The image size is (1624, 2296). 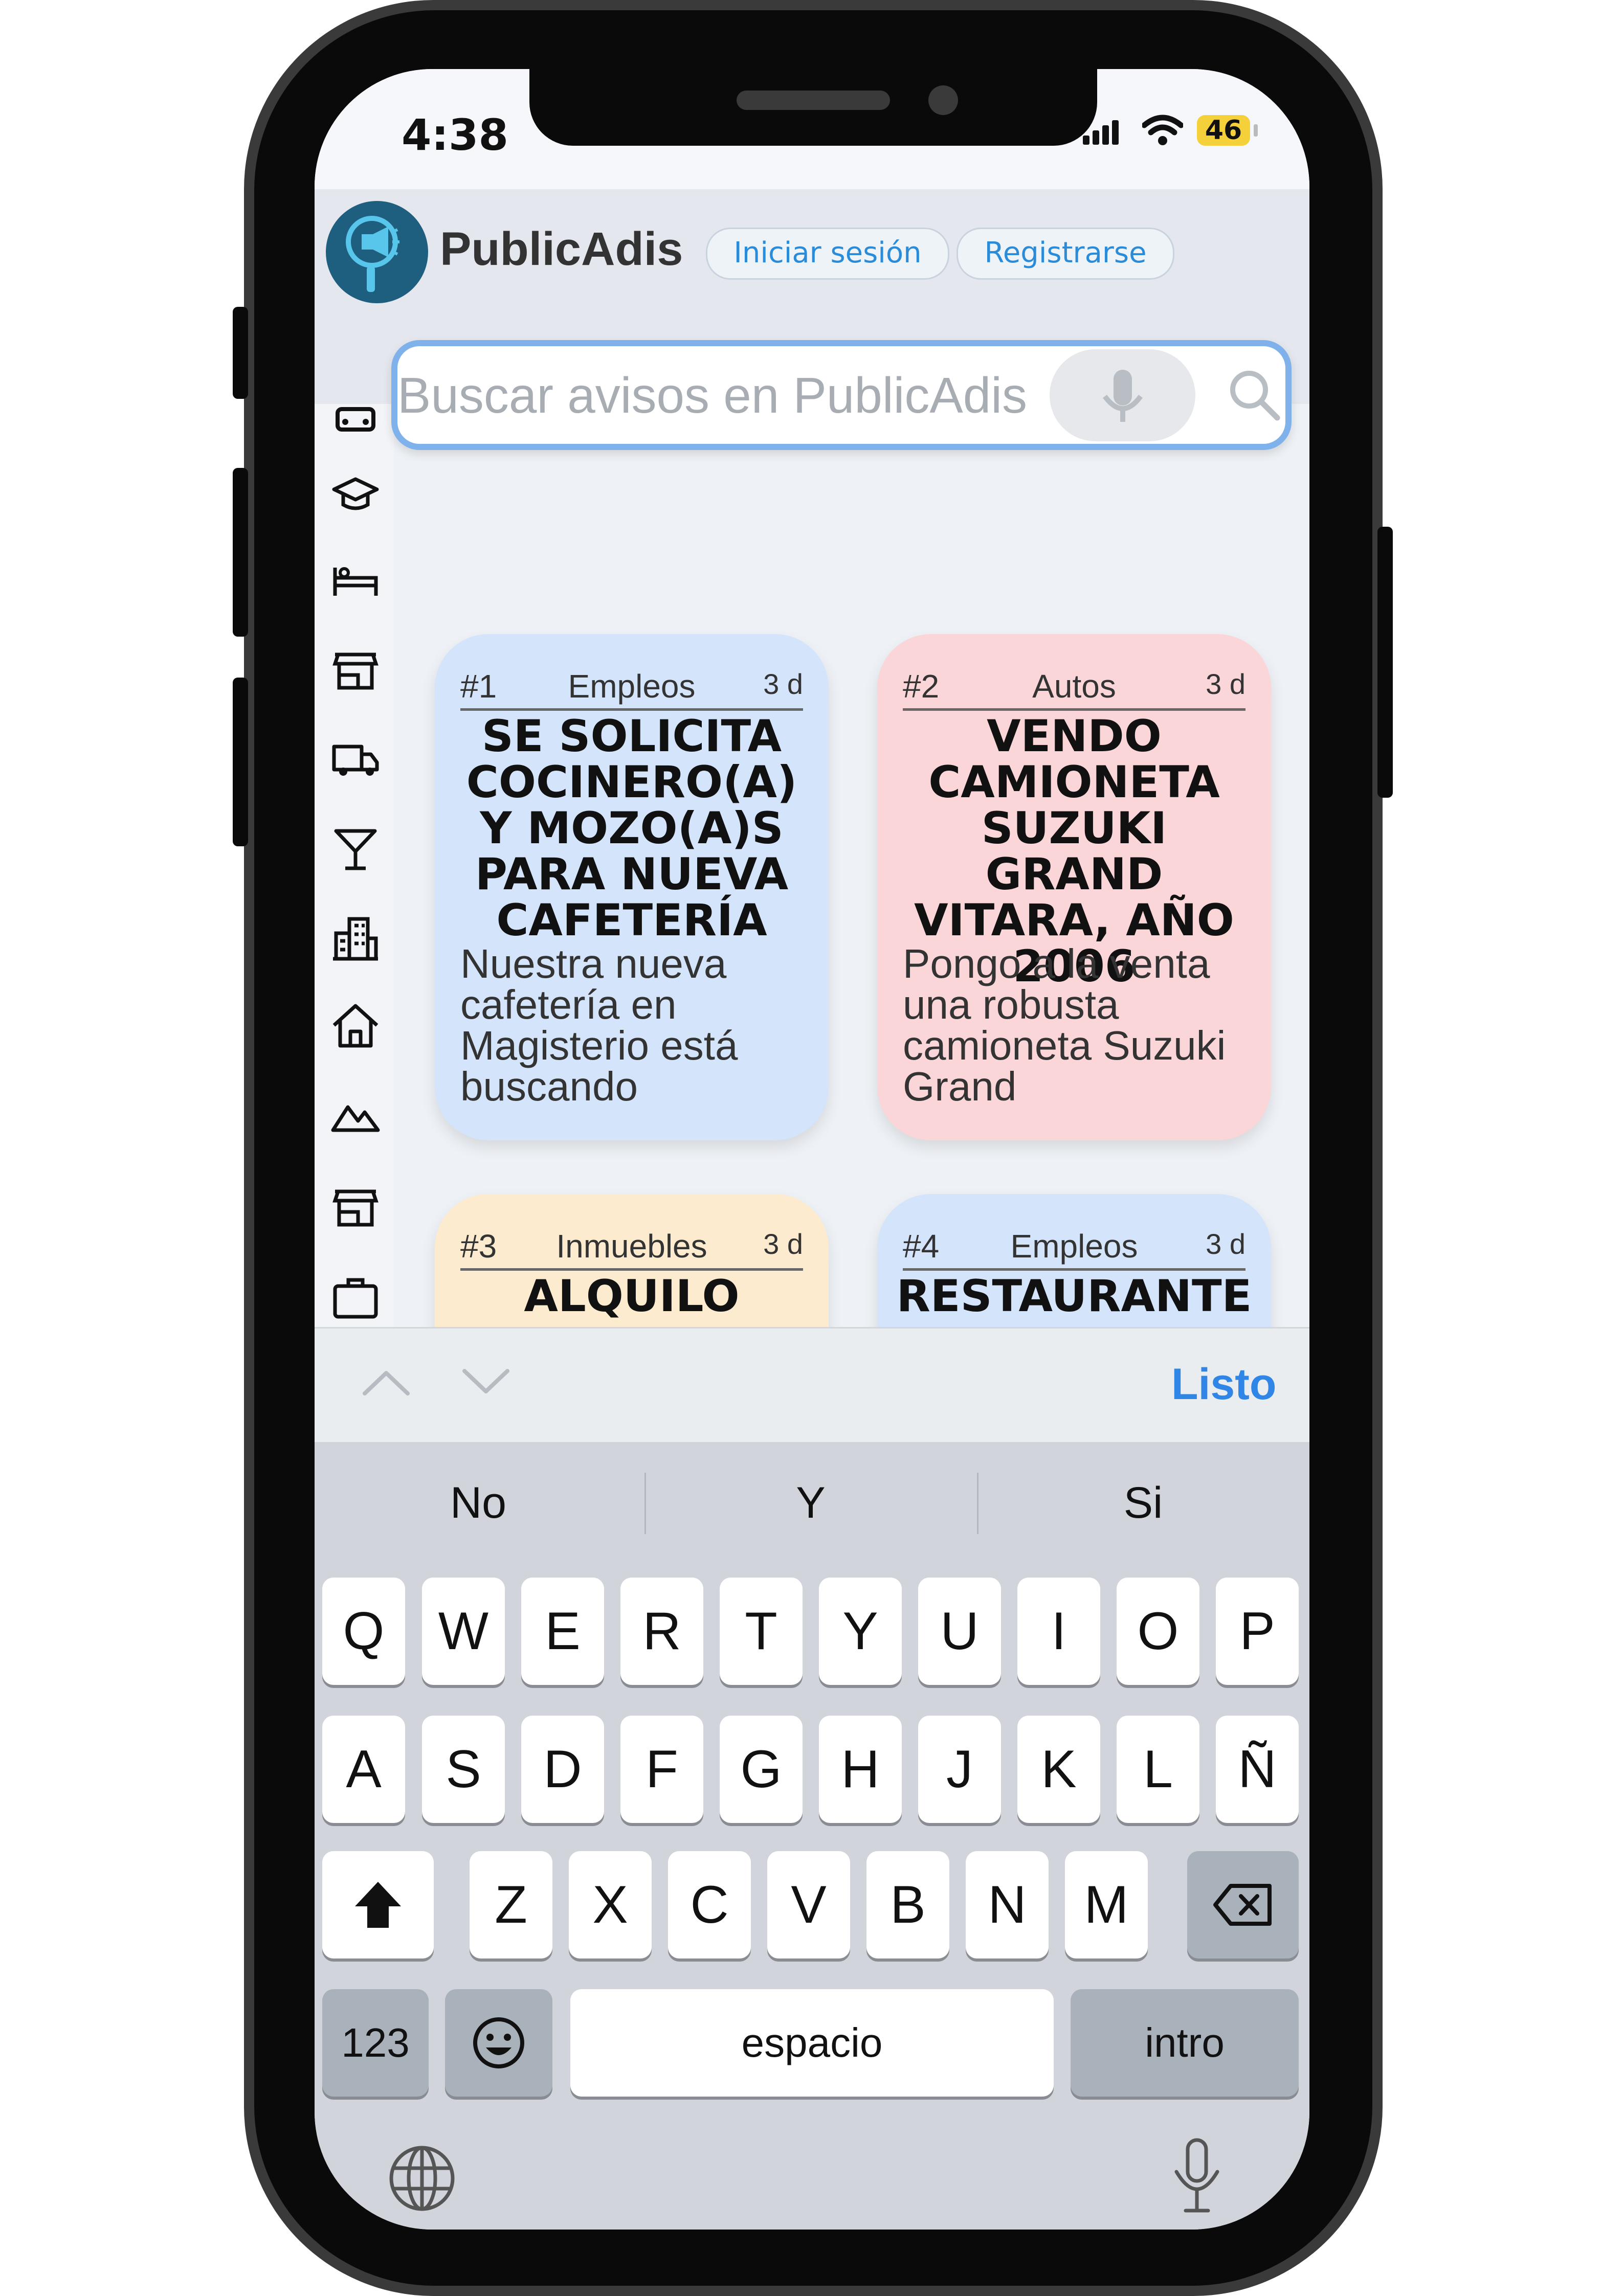 What do you see at coordinates (356, 1297) in the screenshot?
I see `briefcase-icon` at bounding box center [356, 1297].